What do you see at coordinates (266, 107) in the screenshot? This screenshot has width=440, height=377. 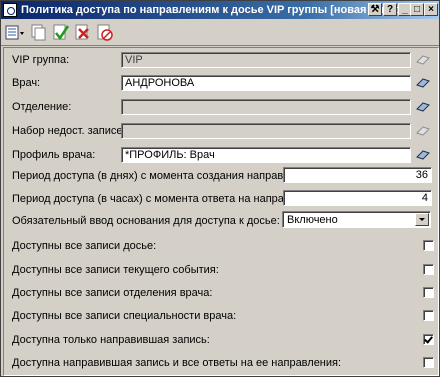 I see `department-field` at bounding box center [266, 107].